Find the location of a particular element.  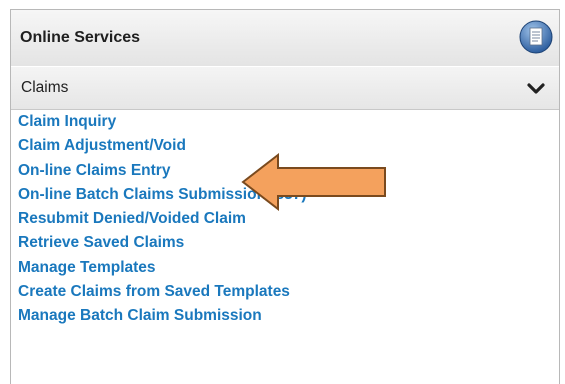

panel-title: Online Services is located at coordinates (80, 37).